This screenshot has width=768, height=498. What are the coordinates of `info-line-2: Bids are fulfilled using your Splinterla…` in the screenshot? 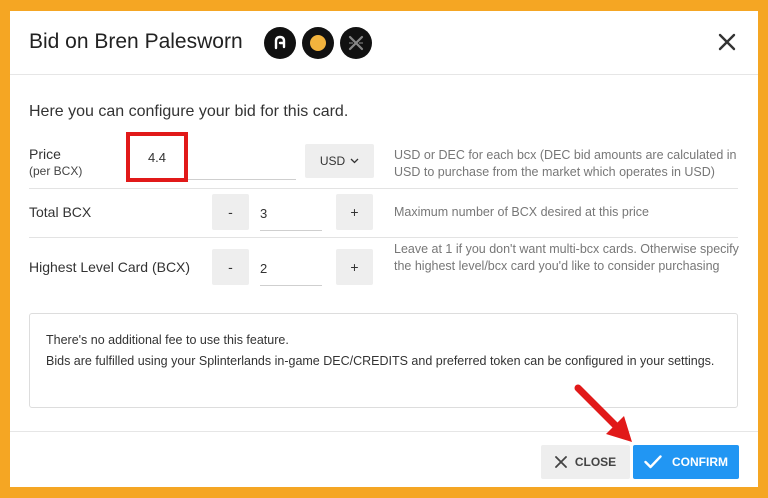 It's located at (380, 361).